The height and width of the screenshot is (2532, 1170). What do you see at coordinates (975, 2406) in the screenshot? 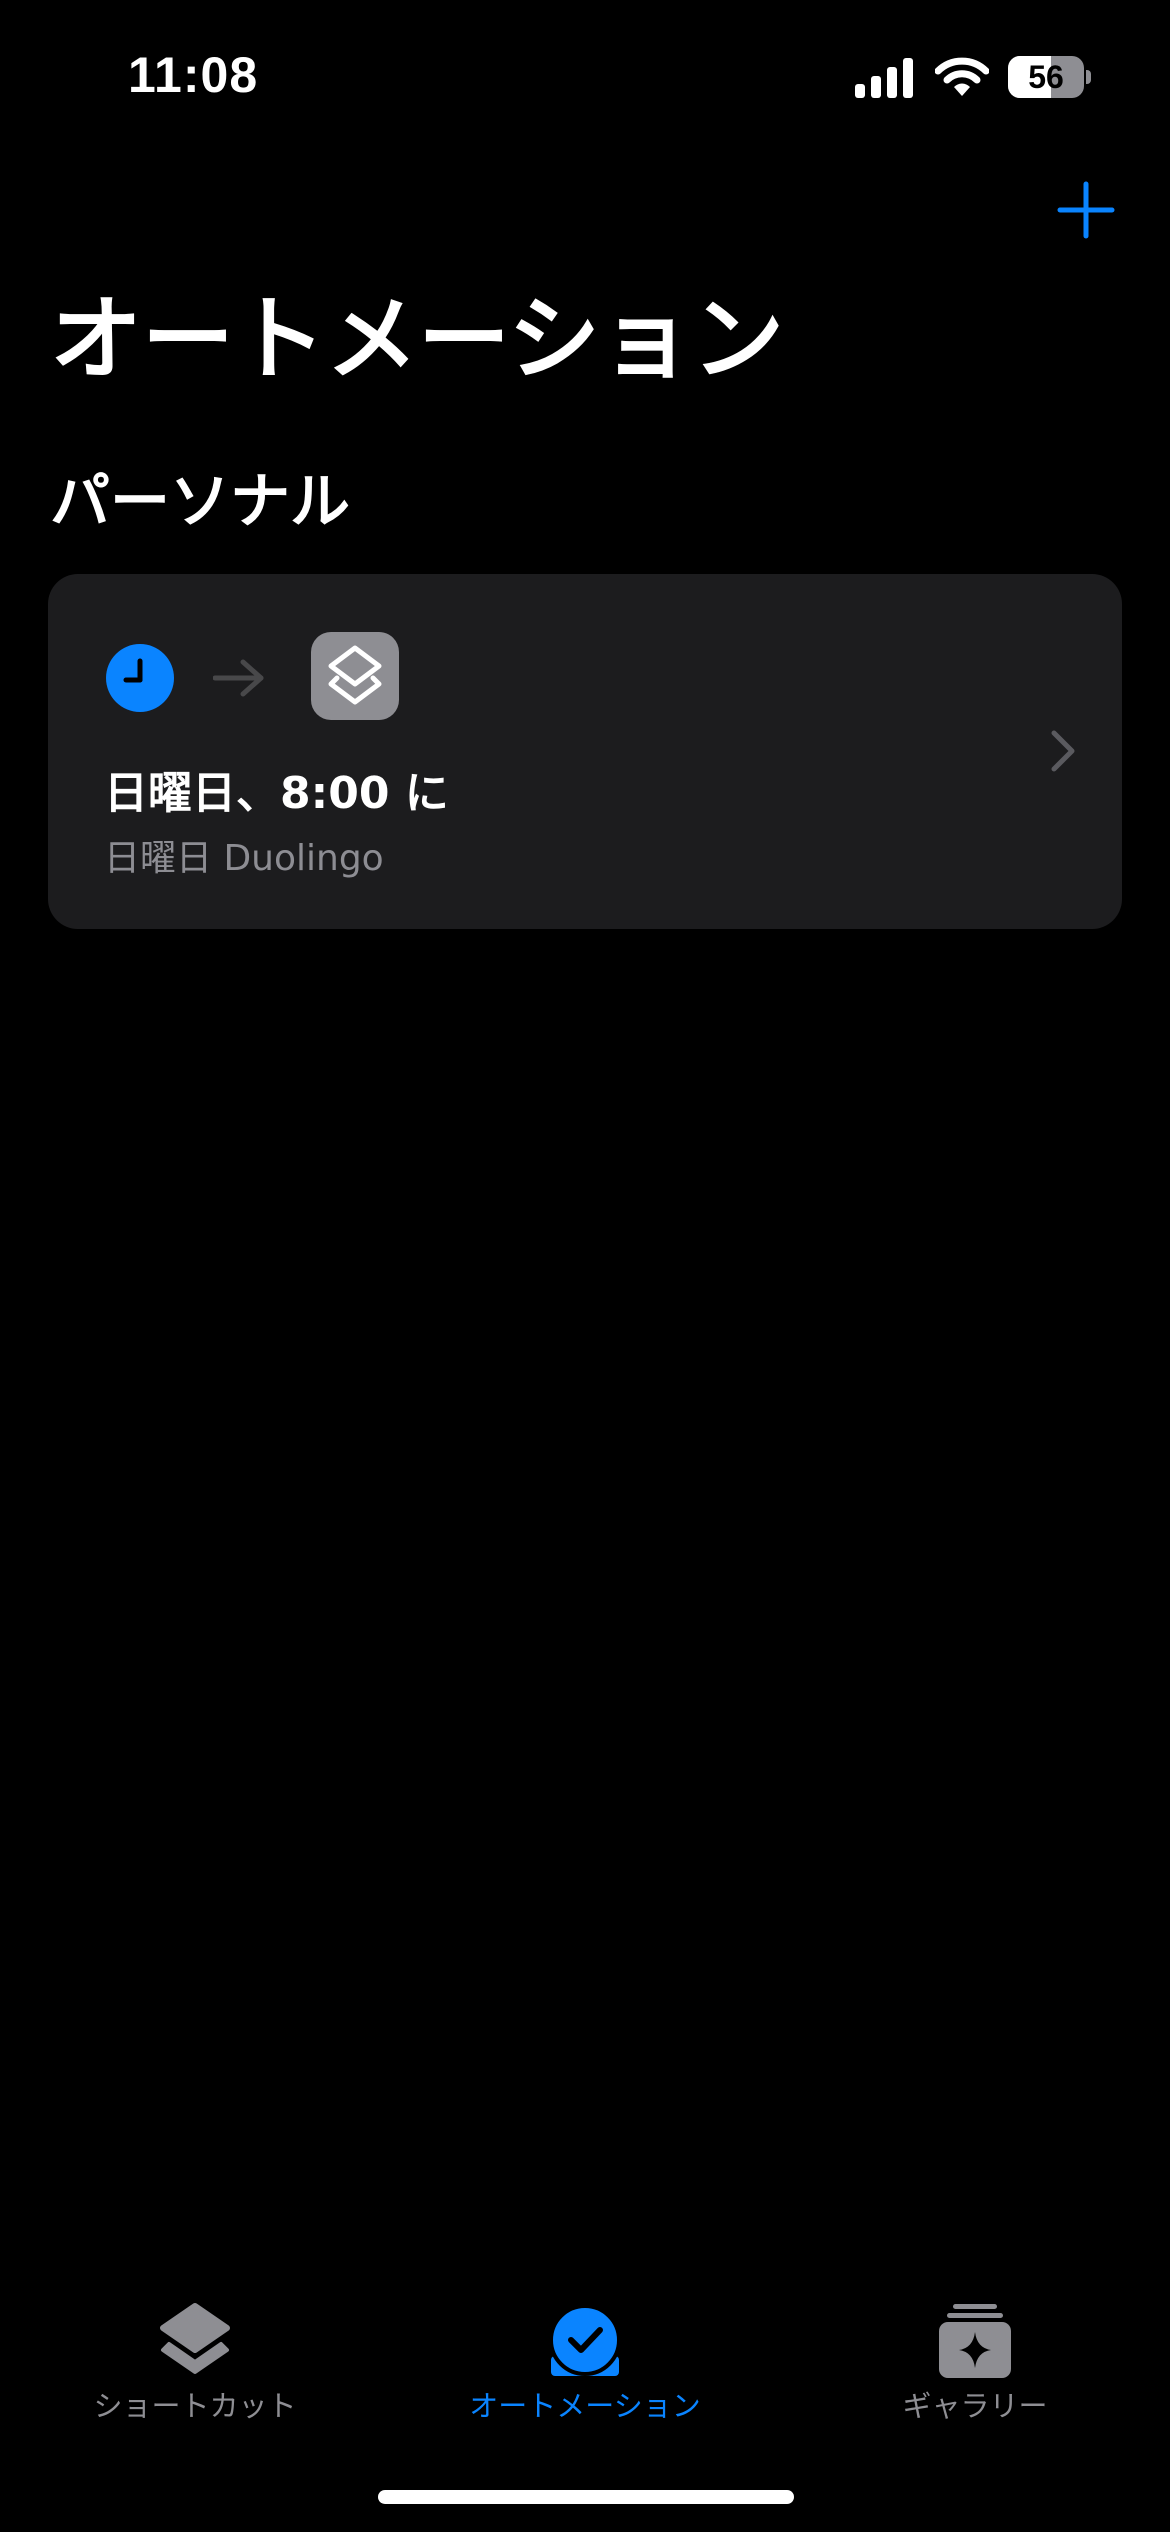
I see `tab-gallery-label: ギャラリー` at bounding box center [975, 2406].